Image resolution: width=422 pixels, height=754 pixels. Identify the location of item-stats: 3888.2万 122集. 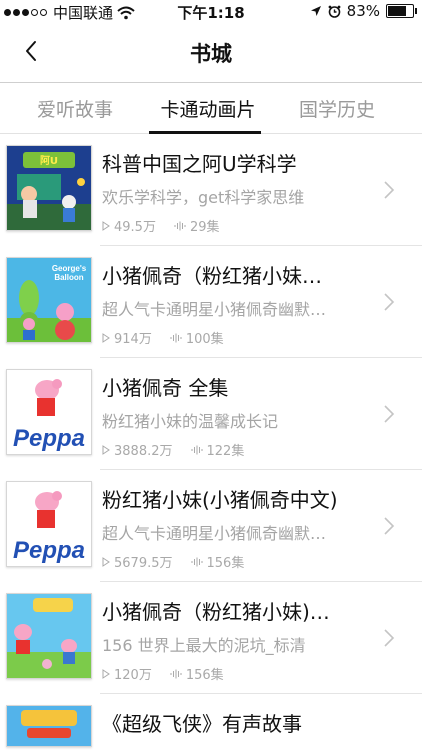
(173, 449).